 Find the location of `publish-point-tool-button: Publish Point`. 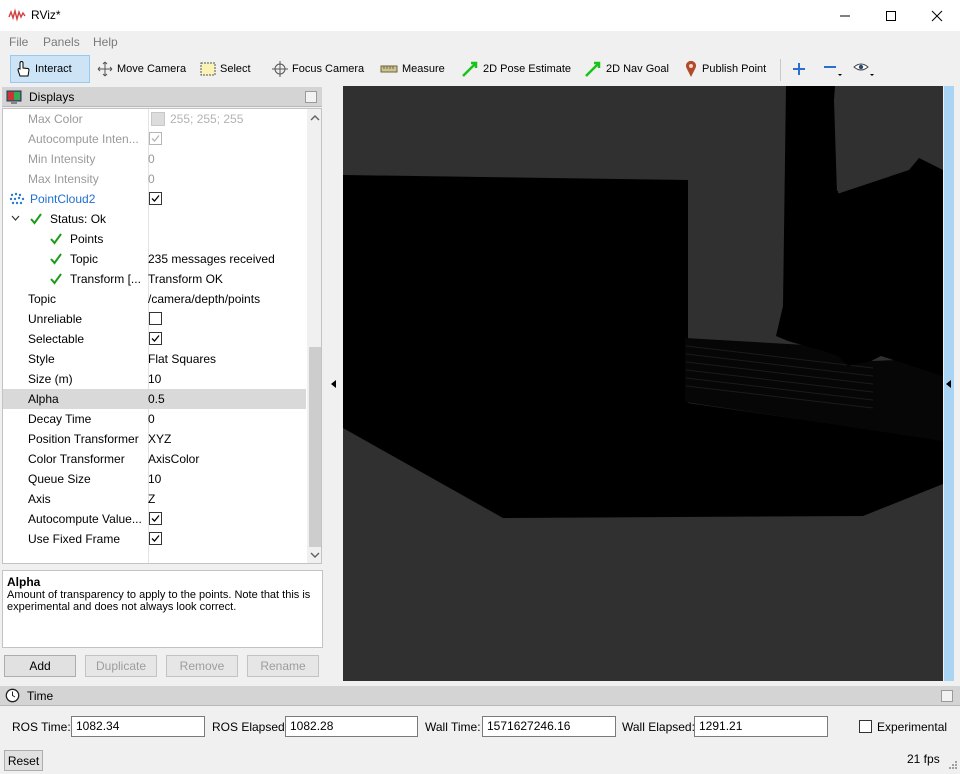

publish-point-tool-button: Publish Point is located at coordinates (725, 69).